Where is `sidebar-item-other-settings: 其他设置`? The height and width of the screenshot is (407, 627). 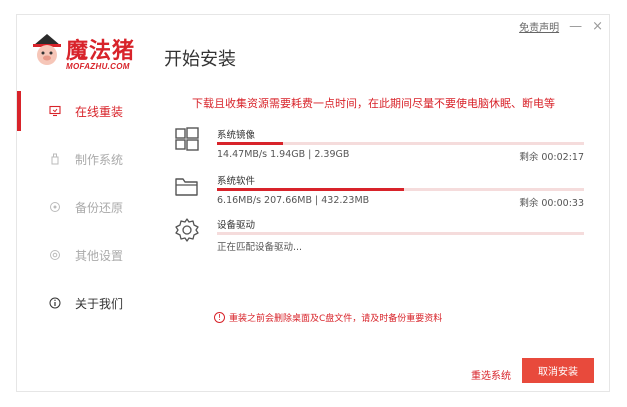 sidebar-item-other-settings: 其他设置 is located at coordinates (92, 255).